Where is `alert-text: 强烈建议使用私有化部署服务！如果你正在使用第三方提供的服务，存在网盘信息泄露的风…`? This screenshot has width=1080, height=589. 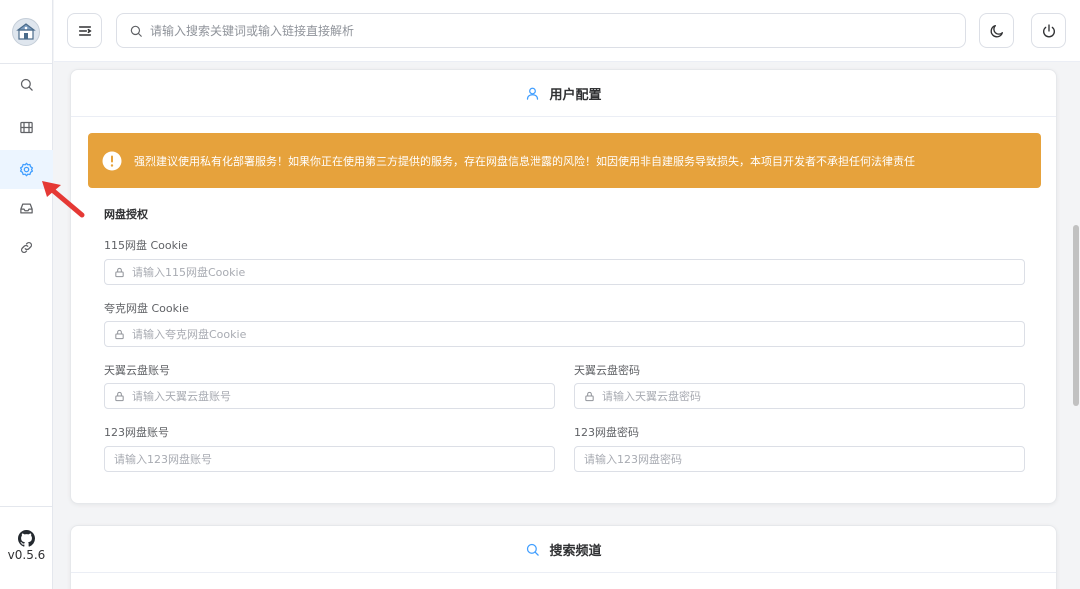 alert-text: 强烈建议使用私有化部署服务！如果你正在使用第三方提供的服务，存在网盘信息泄露的风… is located at coordinates (524, 161).